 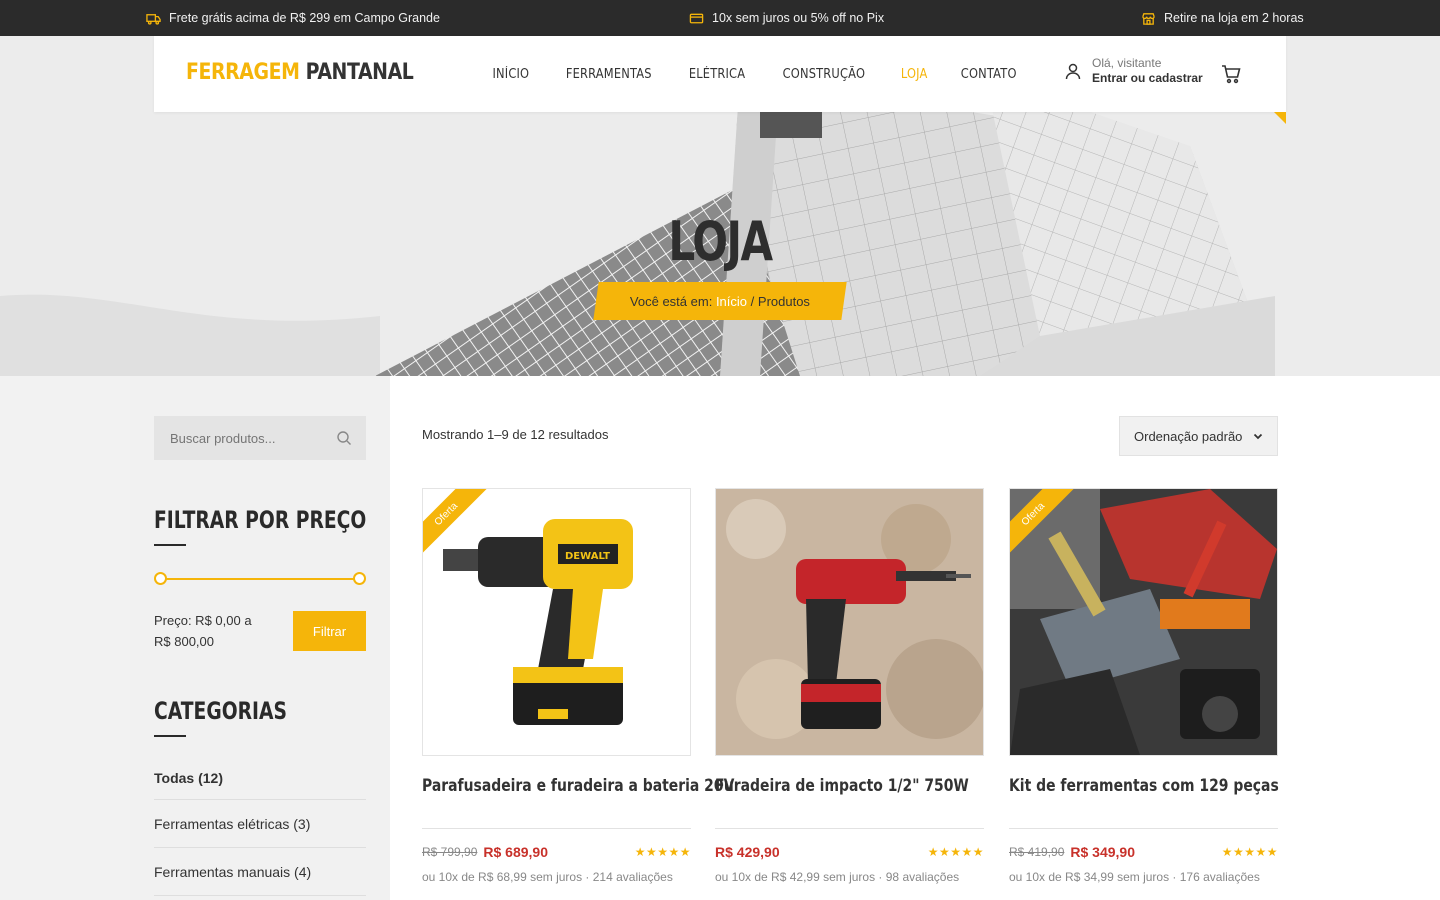 I want to click on nav-item-loja: LOJA, so click(x=914, y=74).